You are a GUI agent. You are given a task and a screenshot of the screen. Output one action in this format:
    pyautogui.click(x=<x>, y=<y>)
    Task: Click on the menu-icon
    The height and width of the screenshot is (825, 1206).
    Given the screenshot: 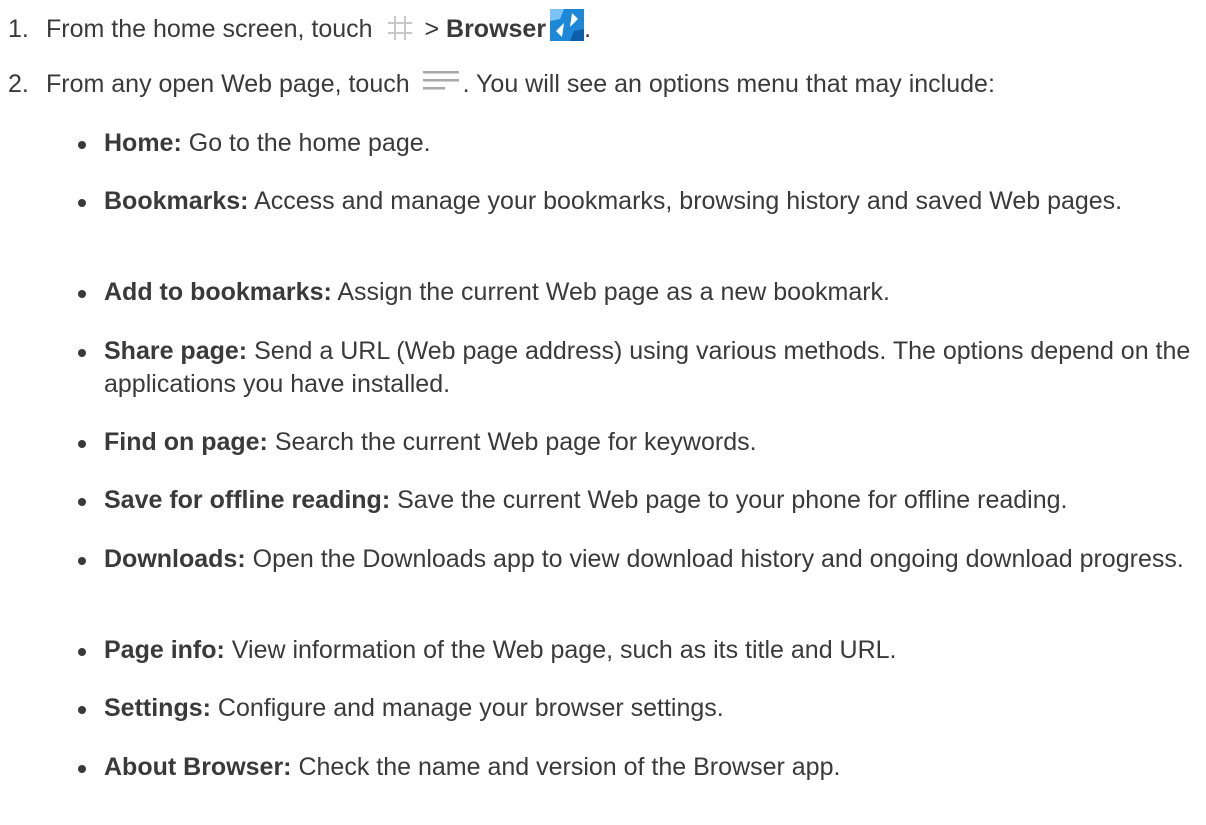 What is the action you would take?
    pyautogui.click(x=440, y=78)
    